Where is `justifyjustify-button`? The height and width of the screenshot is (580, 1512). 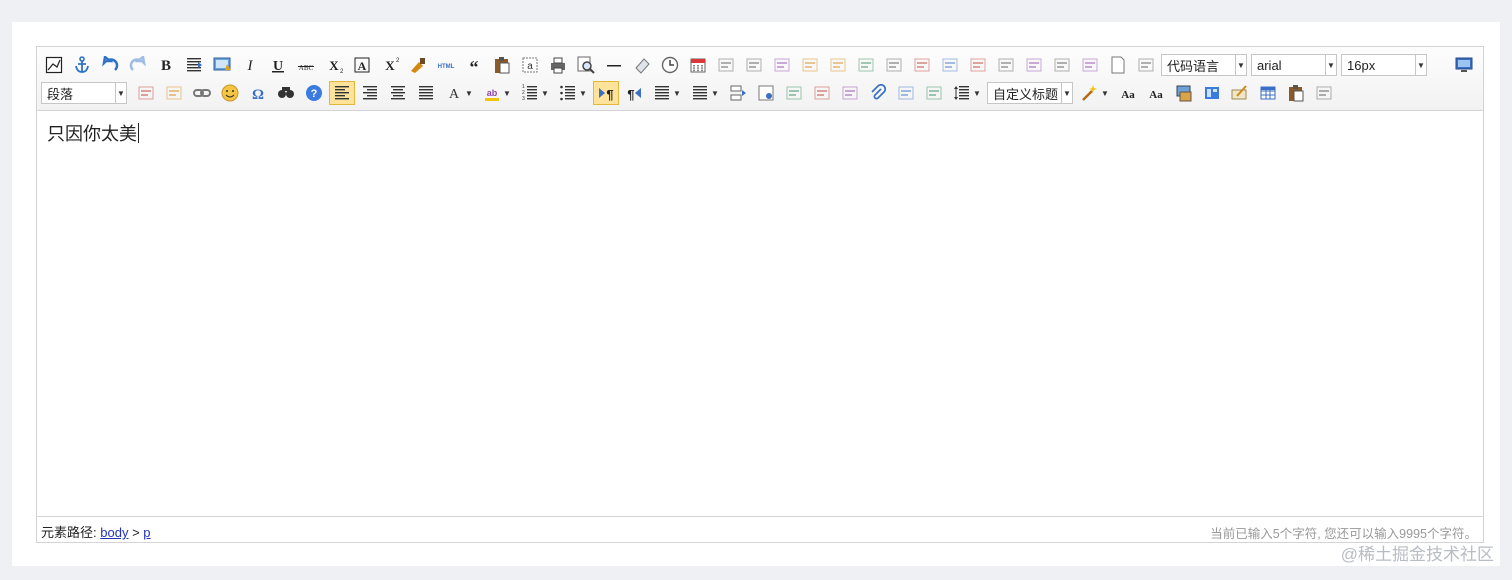 justifyjustify-button is located at coordinates (426, 93).